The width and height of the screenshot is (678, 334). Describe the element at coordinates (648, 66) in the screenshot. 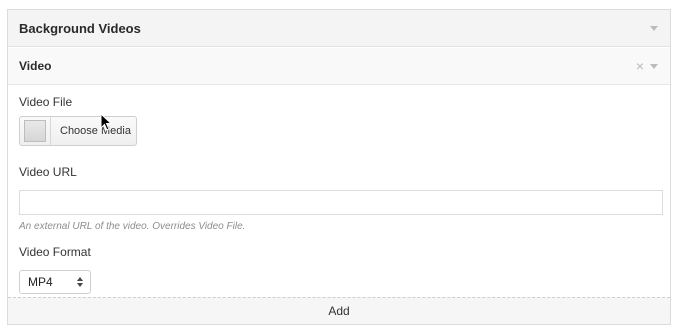

I see `item-actions: ×` at that location.